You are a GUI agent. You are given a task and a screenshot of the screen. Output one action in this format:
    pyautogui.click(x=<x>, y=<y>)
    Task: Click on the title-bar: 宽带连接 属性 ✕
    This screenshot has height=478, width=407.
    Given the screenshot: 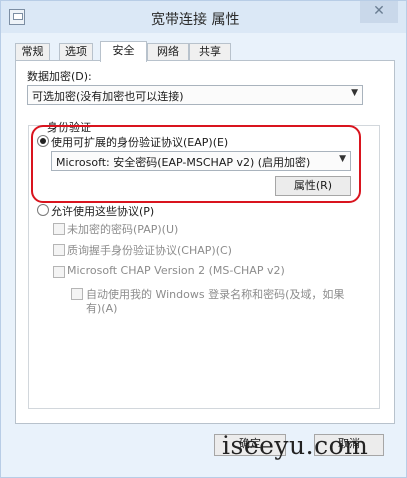 What is the action you would take?
    pyautogui.click(x=203, y=17)
    